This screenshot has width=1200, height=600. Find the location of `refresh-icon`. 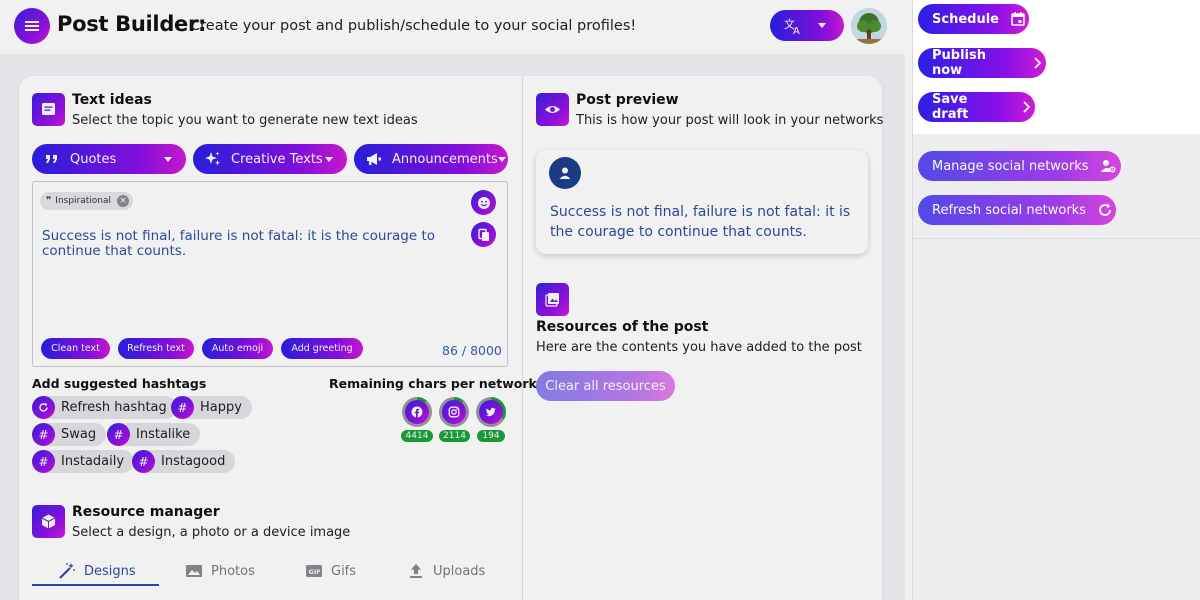

refresh-icon is located at coordinates (1105, 210).